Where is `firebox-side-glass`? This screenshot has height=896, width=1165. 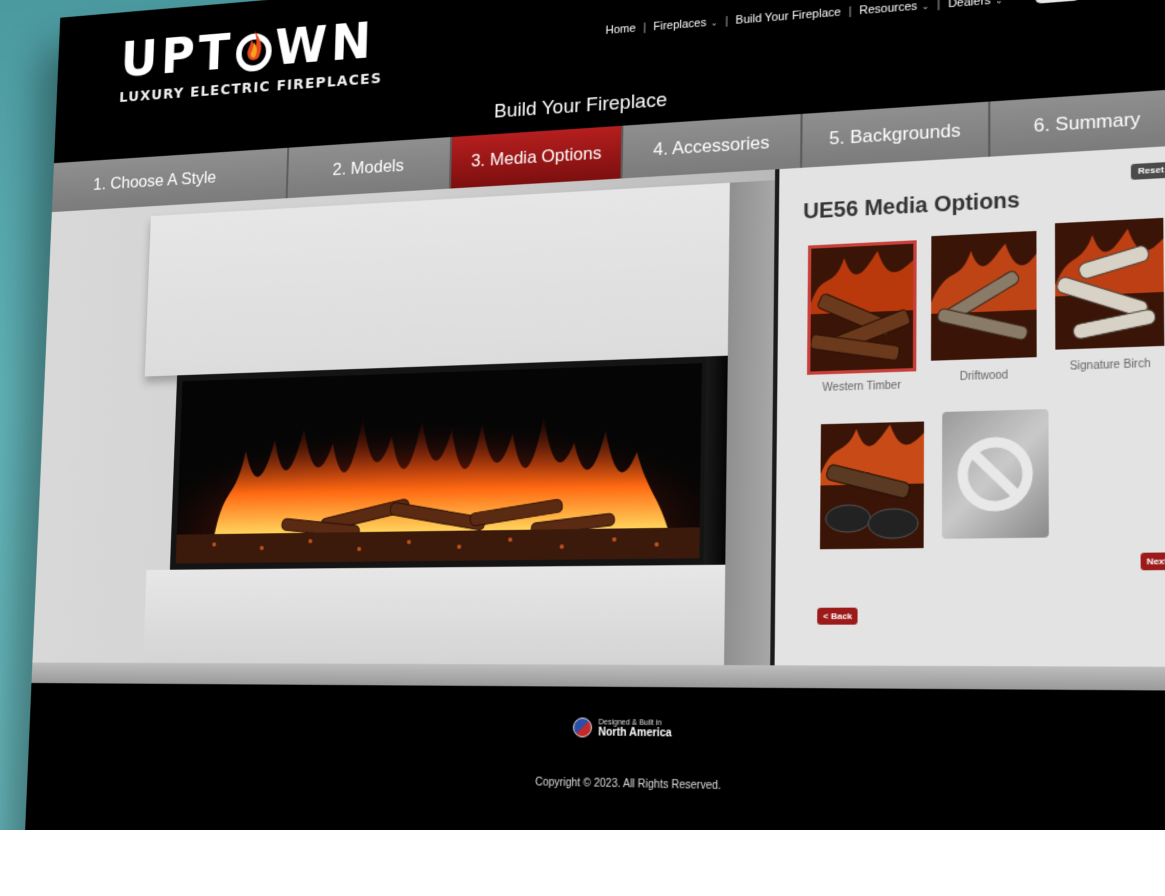
firebox-side-glass is located at coordinates (715, 460).